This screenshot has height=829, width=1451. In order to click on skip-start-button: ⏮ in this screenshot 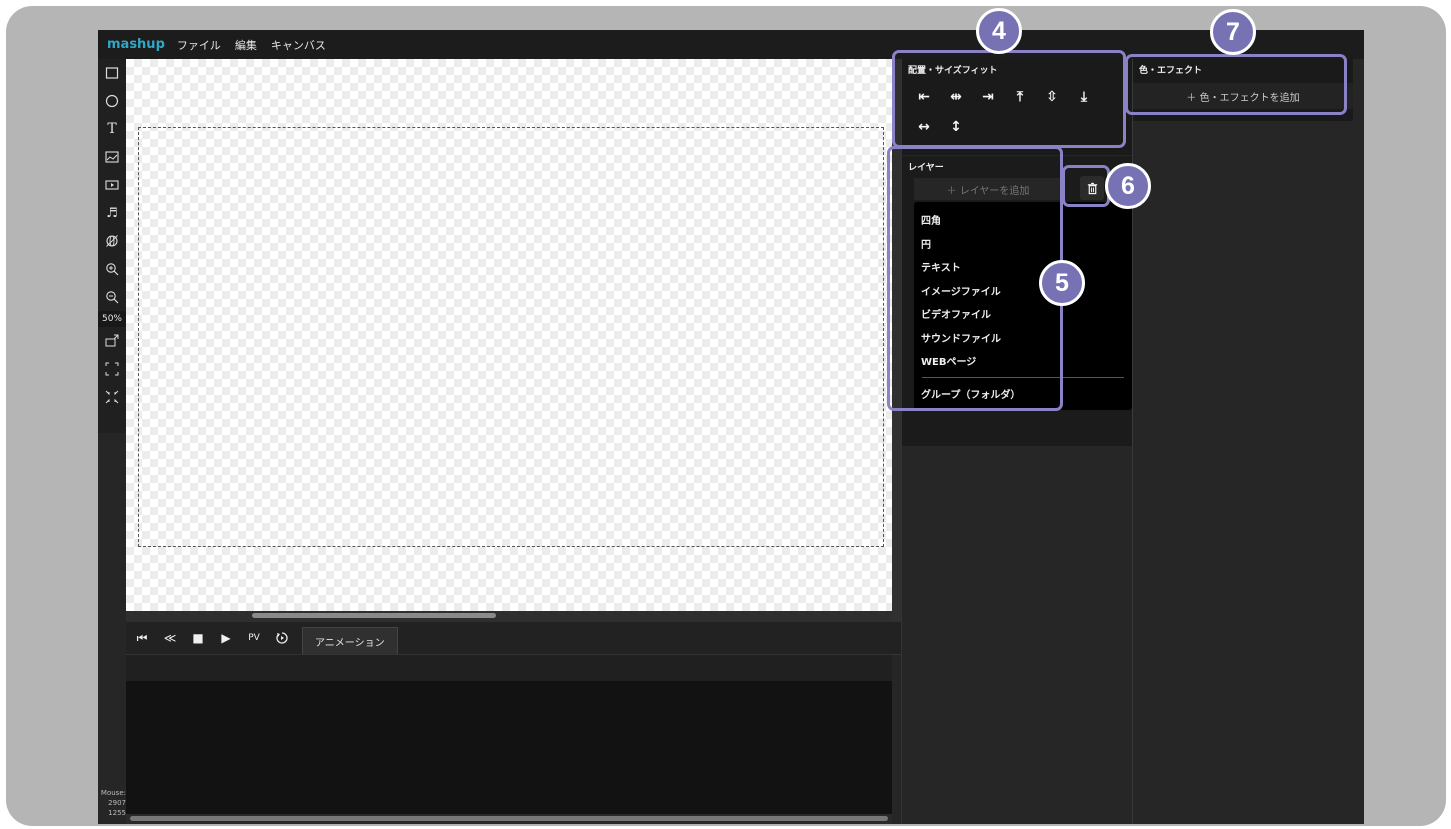, I will do `click(142, 638)`.